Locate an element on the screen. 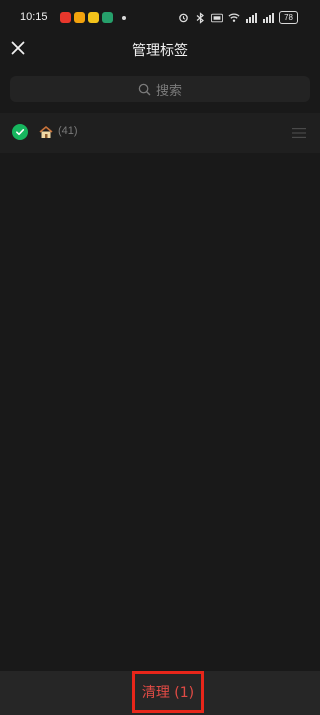  more-notifications-dot is located at coordinates (124, 17).